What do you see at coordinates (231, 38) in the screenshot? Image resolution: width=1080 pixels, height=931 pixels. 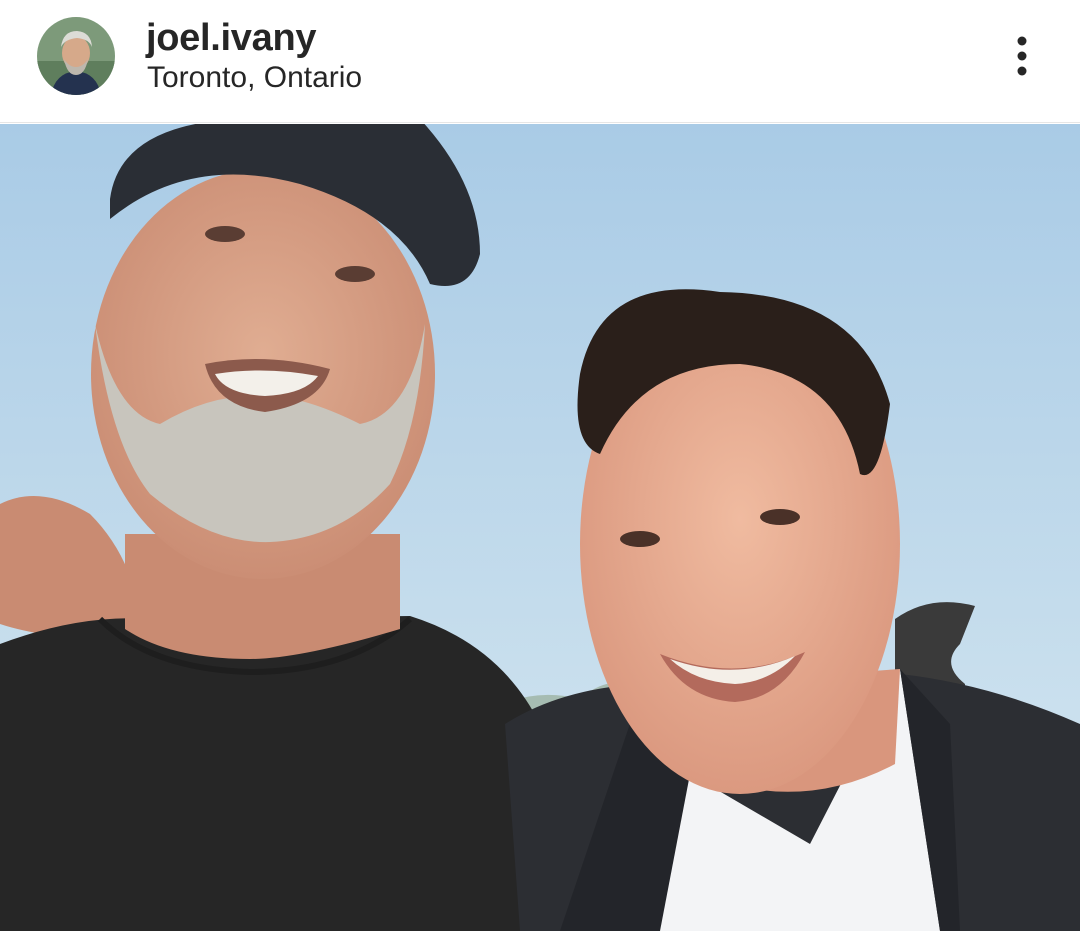 I see `username: joel.ivany` at bounding box center [231, 38].